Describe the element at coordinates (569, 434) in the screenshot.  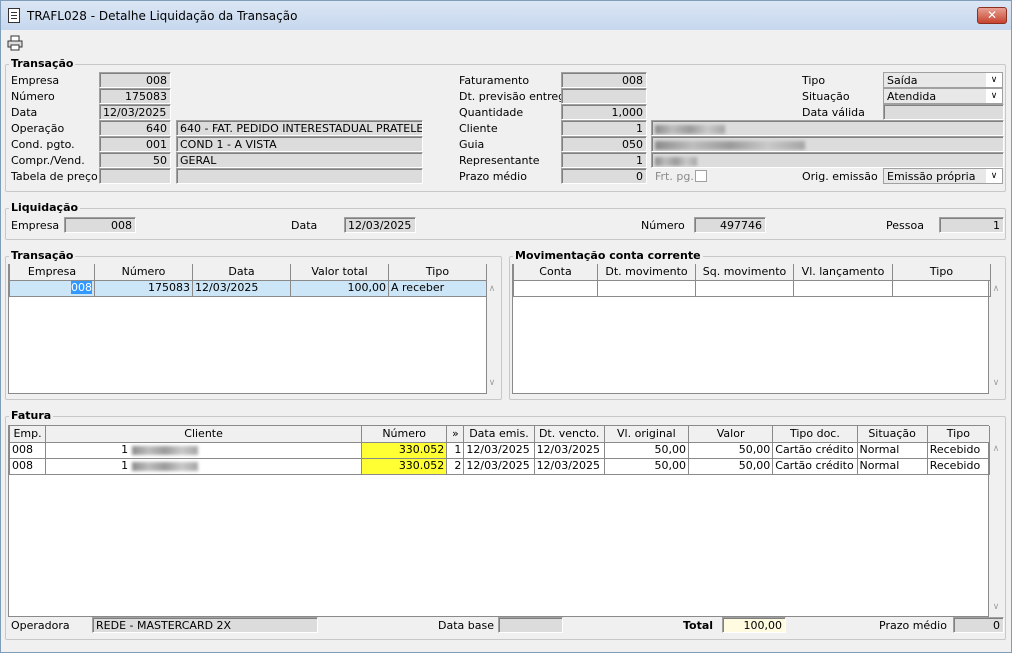
I see `col-dt-vencto: Dt. vencto.` at that location.